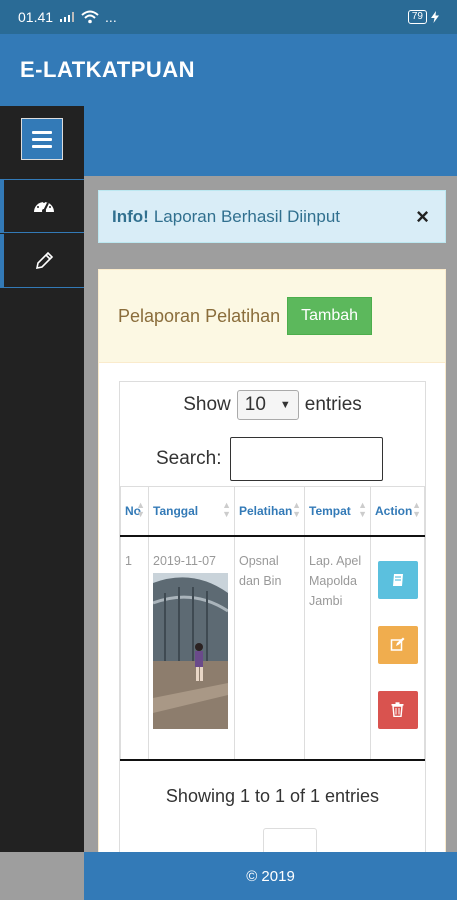  I want to click on cell-tanggal: 2019-11-07, so click(191, 648).